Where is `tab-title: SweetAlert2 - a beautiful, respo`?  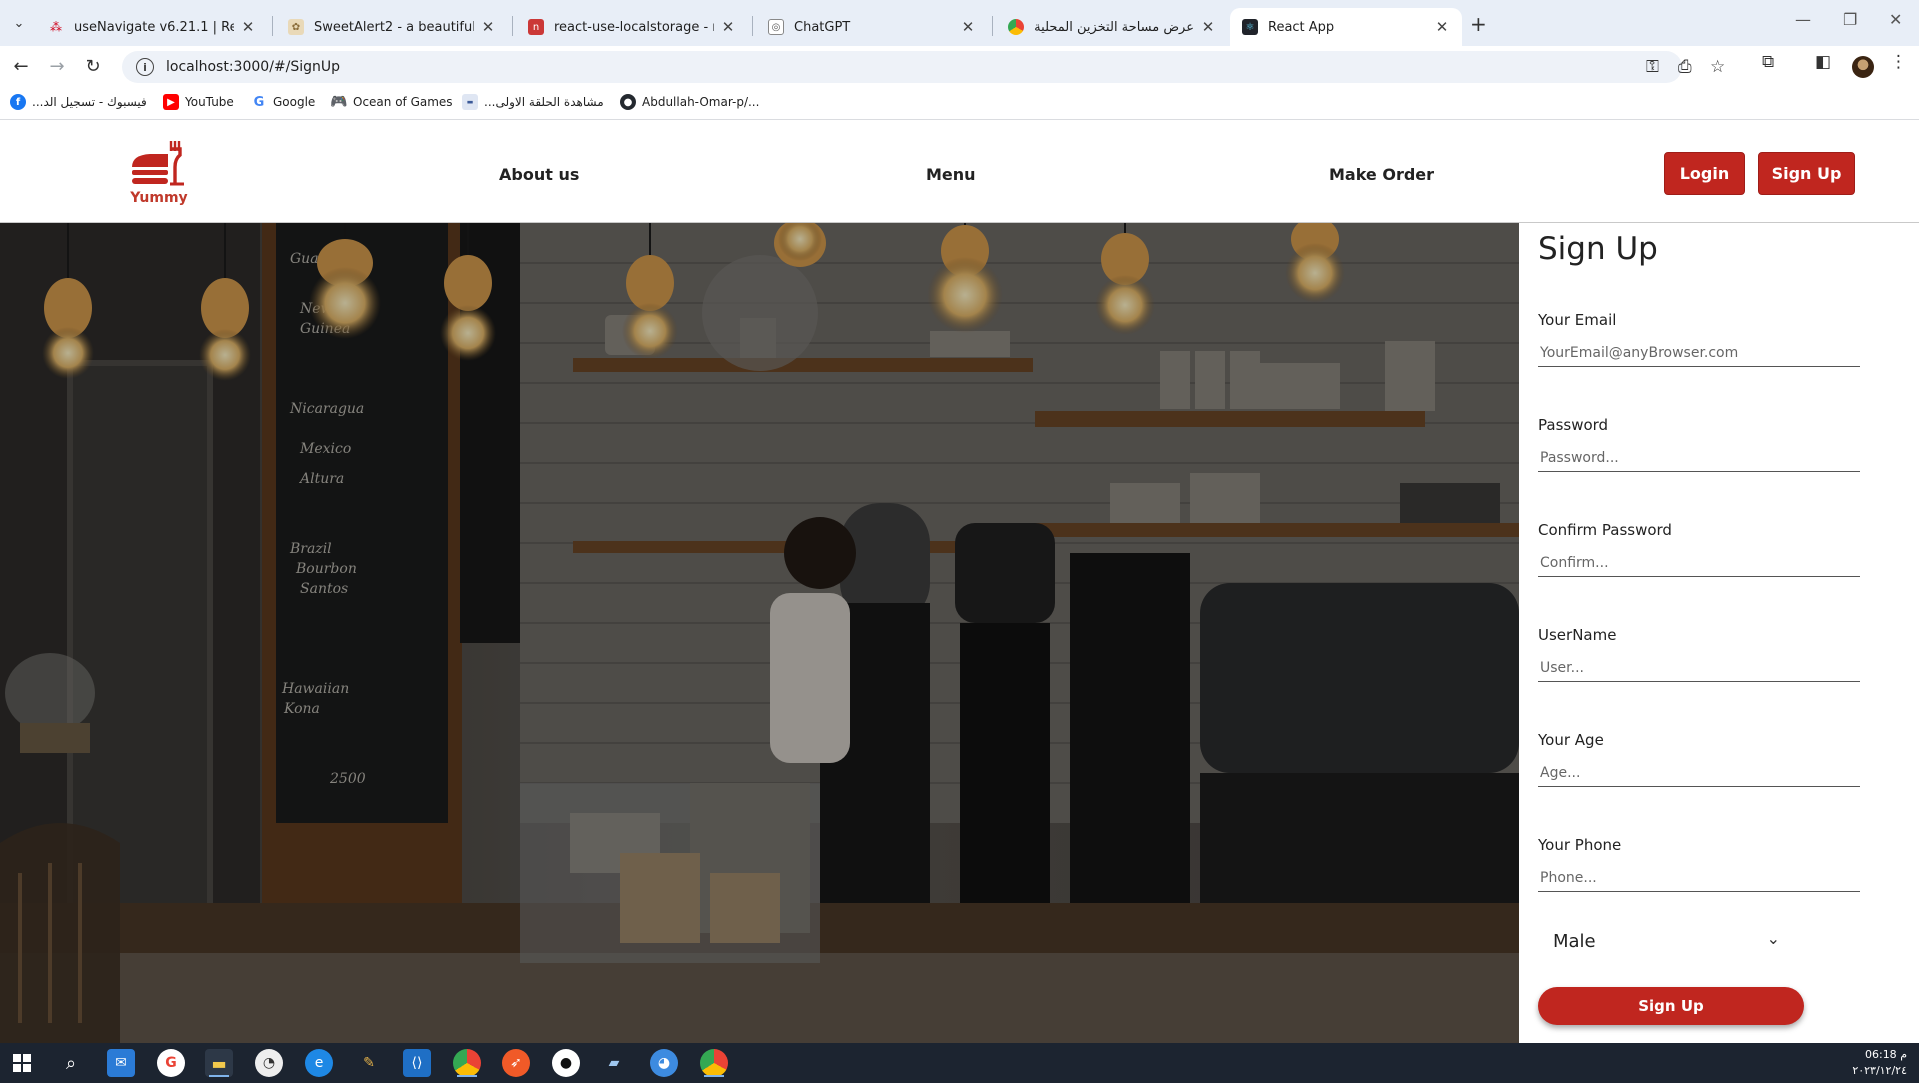
tab-title: SweetAlert2 - a beautiful, respo is located at coordinates (394, 27).